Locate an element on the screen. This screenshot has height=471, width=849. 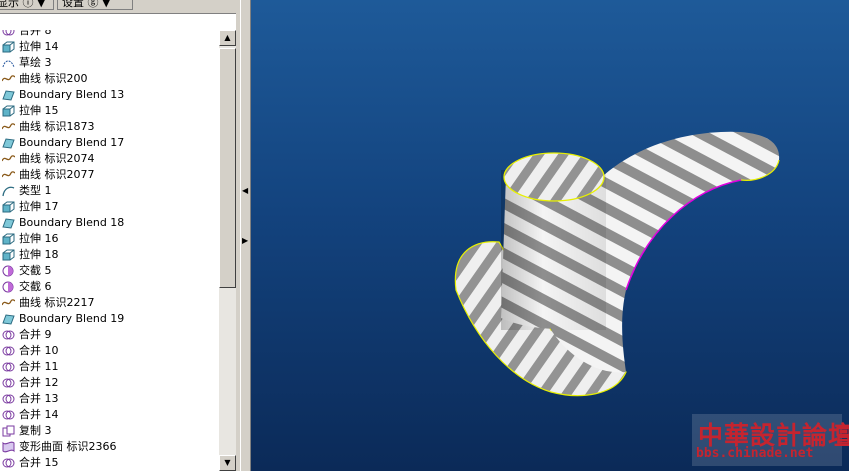
tree-item-label: 拉伸 14 is located at coordinates (39, 46).